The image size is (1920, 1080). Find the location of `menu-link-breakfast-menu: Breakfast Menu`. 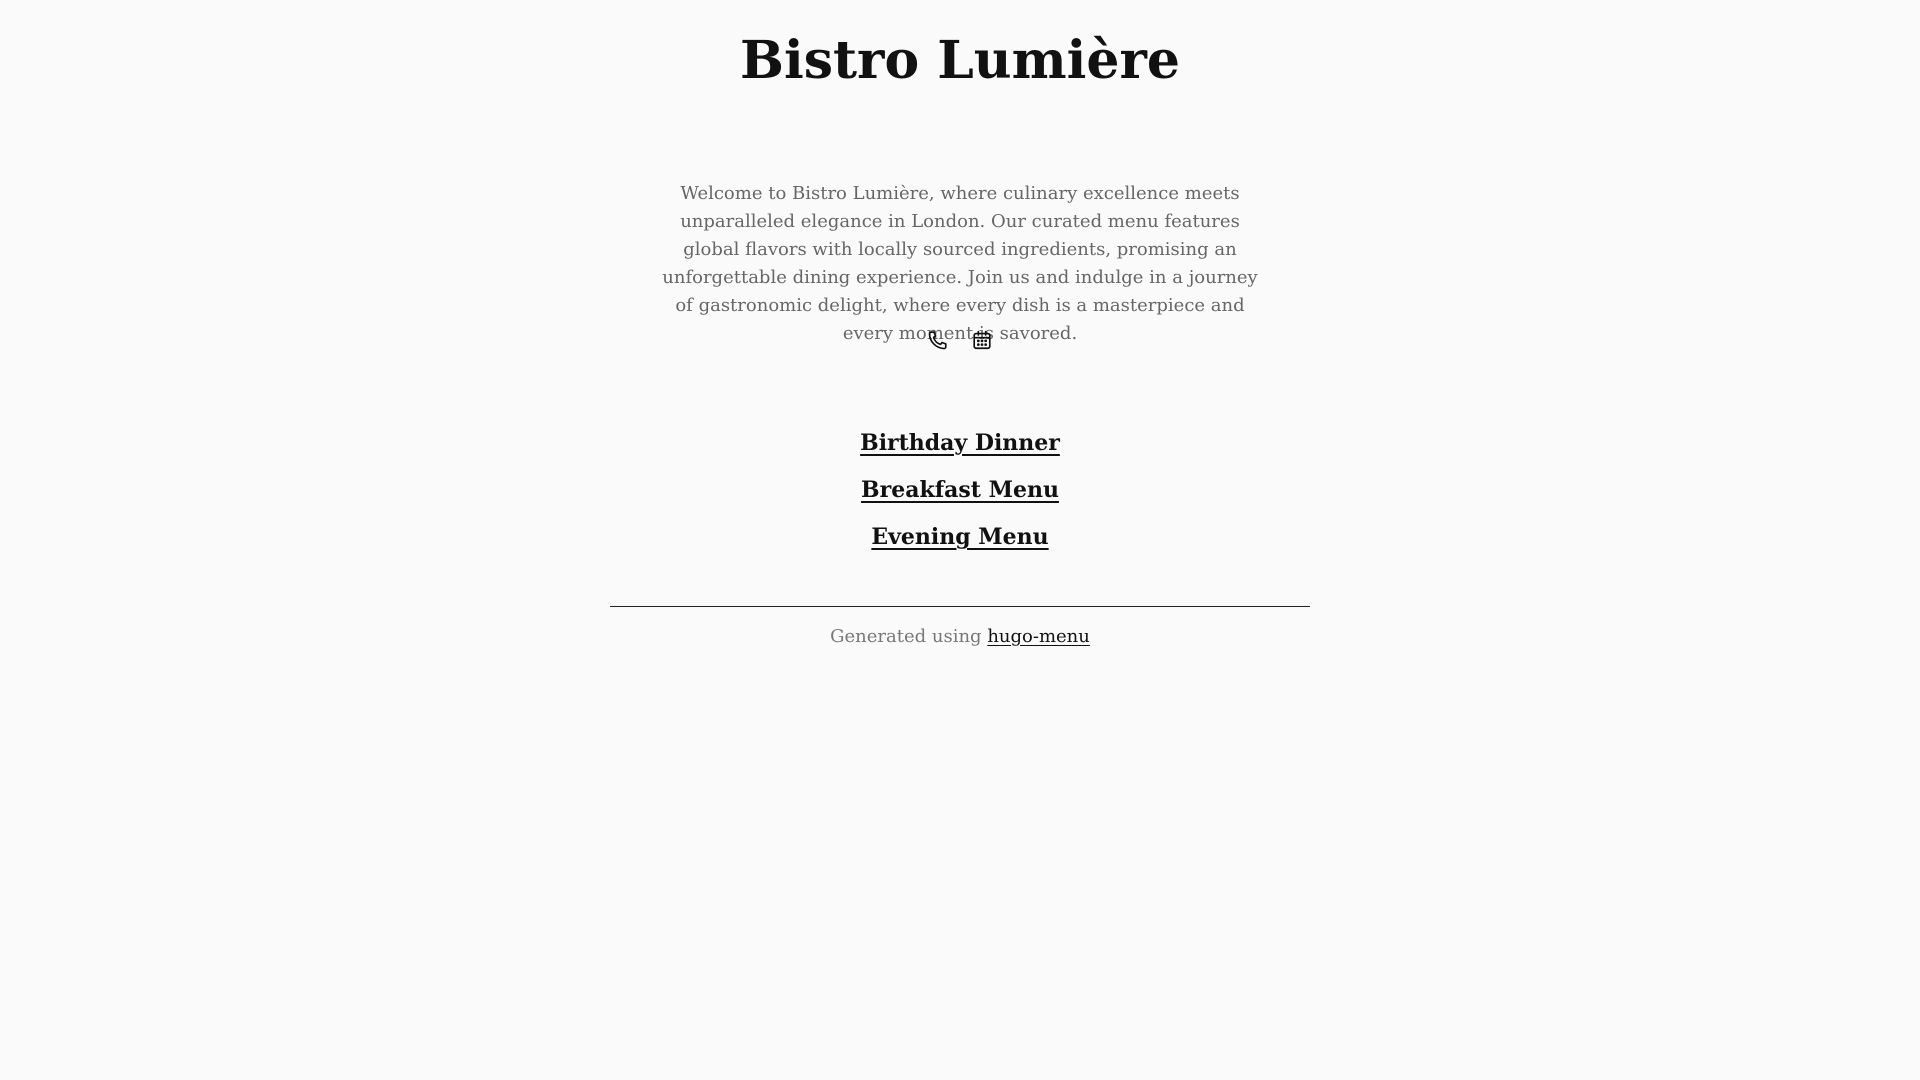

menu-link-breakfast-menu: Breakfast Menu is located at coordinates (960, 490).